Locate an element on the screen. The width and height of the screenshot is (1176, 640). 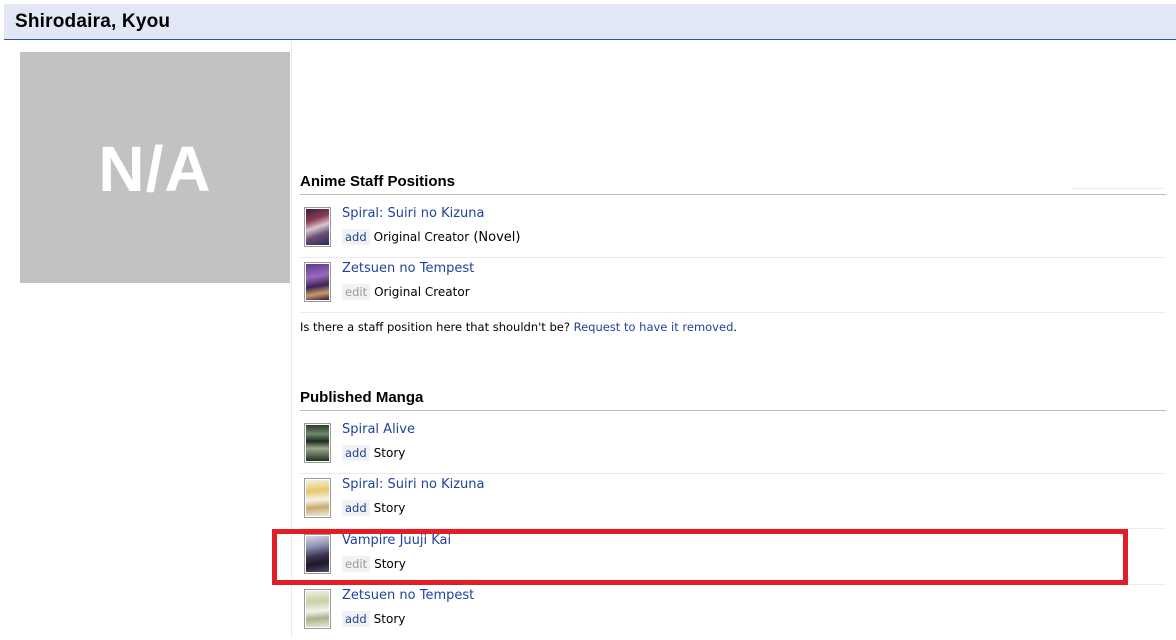
manga-title-link: Zetsuen no Tempest is located at coordinates (408, 595).